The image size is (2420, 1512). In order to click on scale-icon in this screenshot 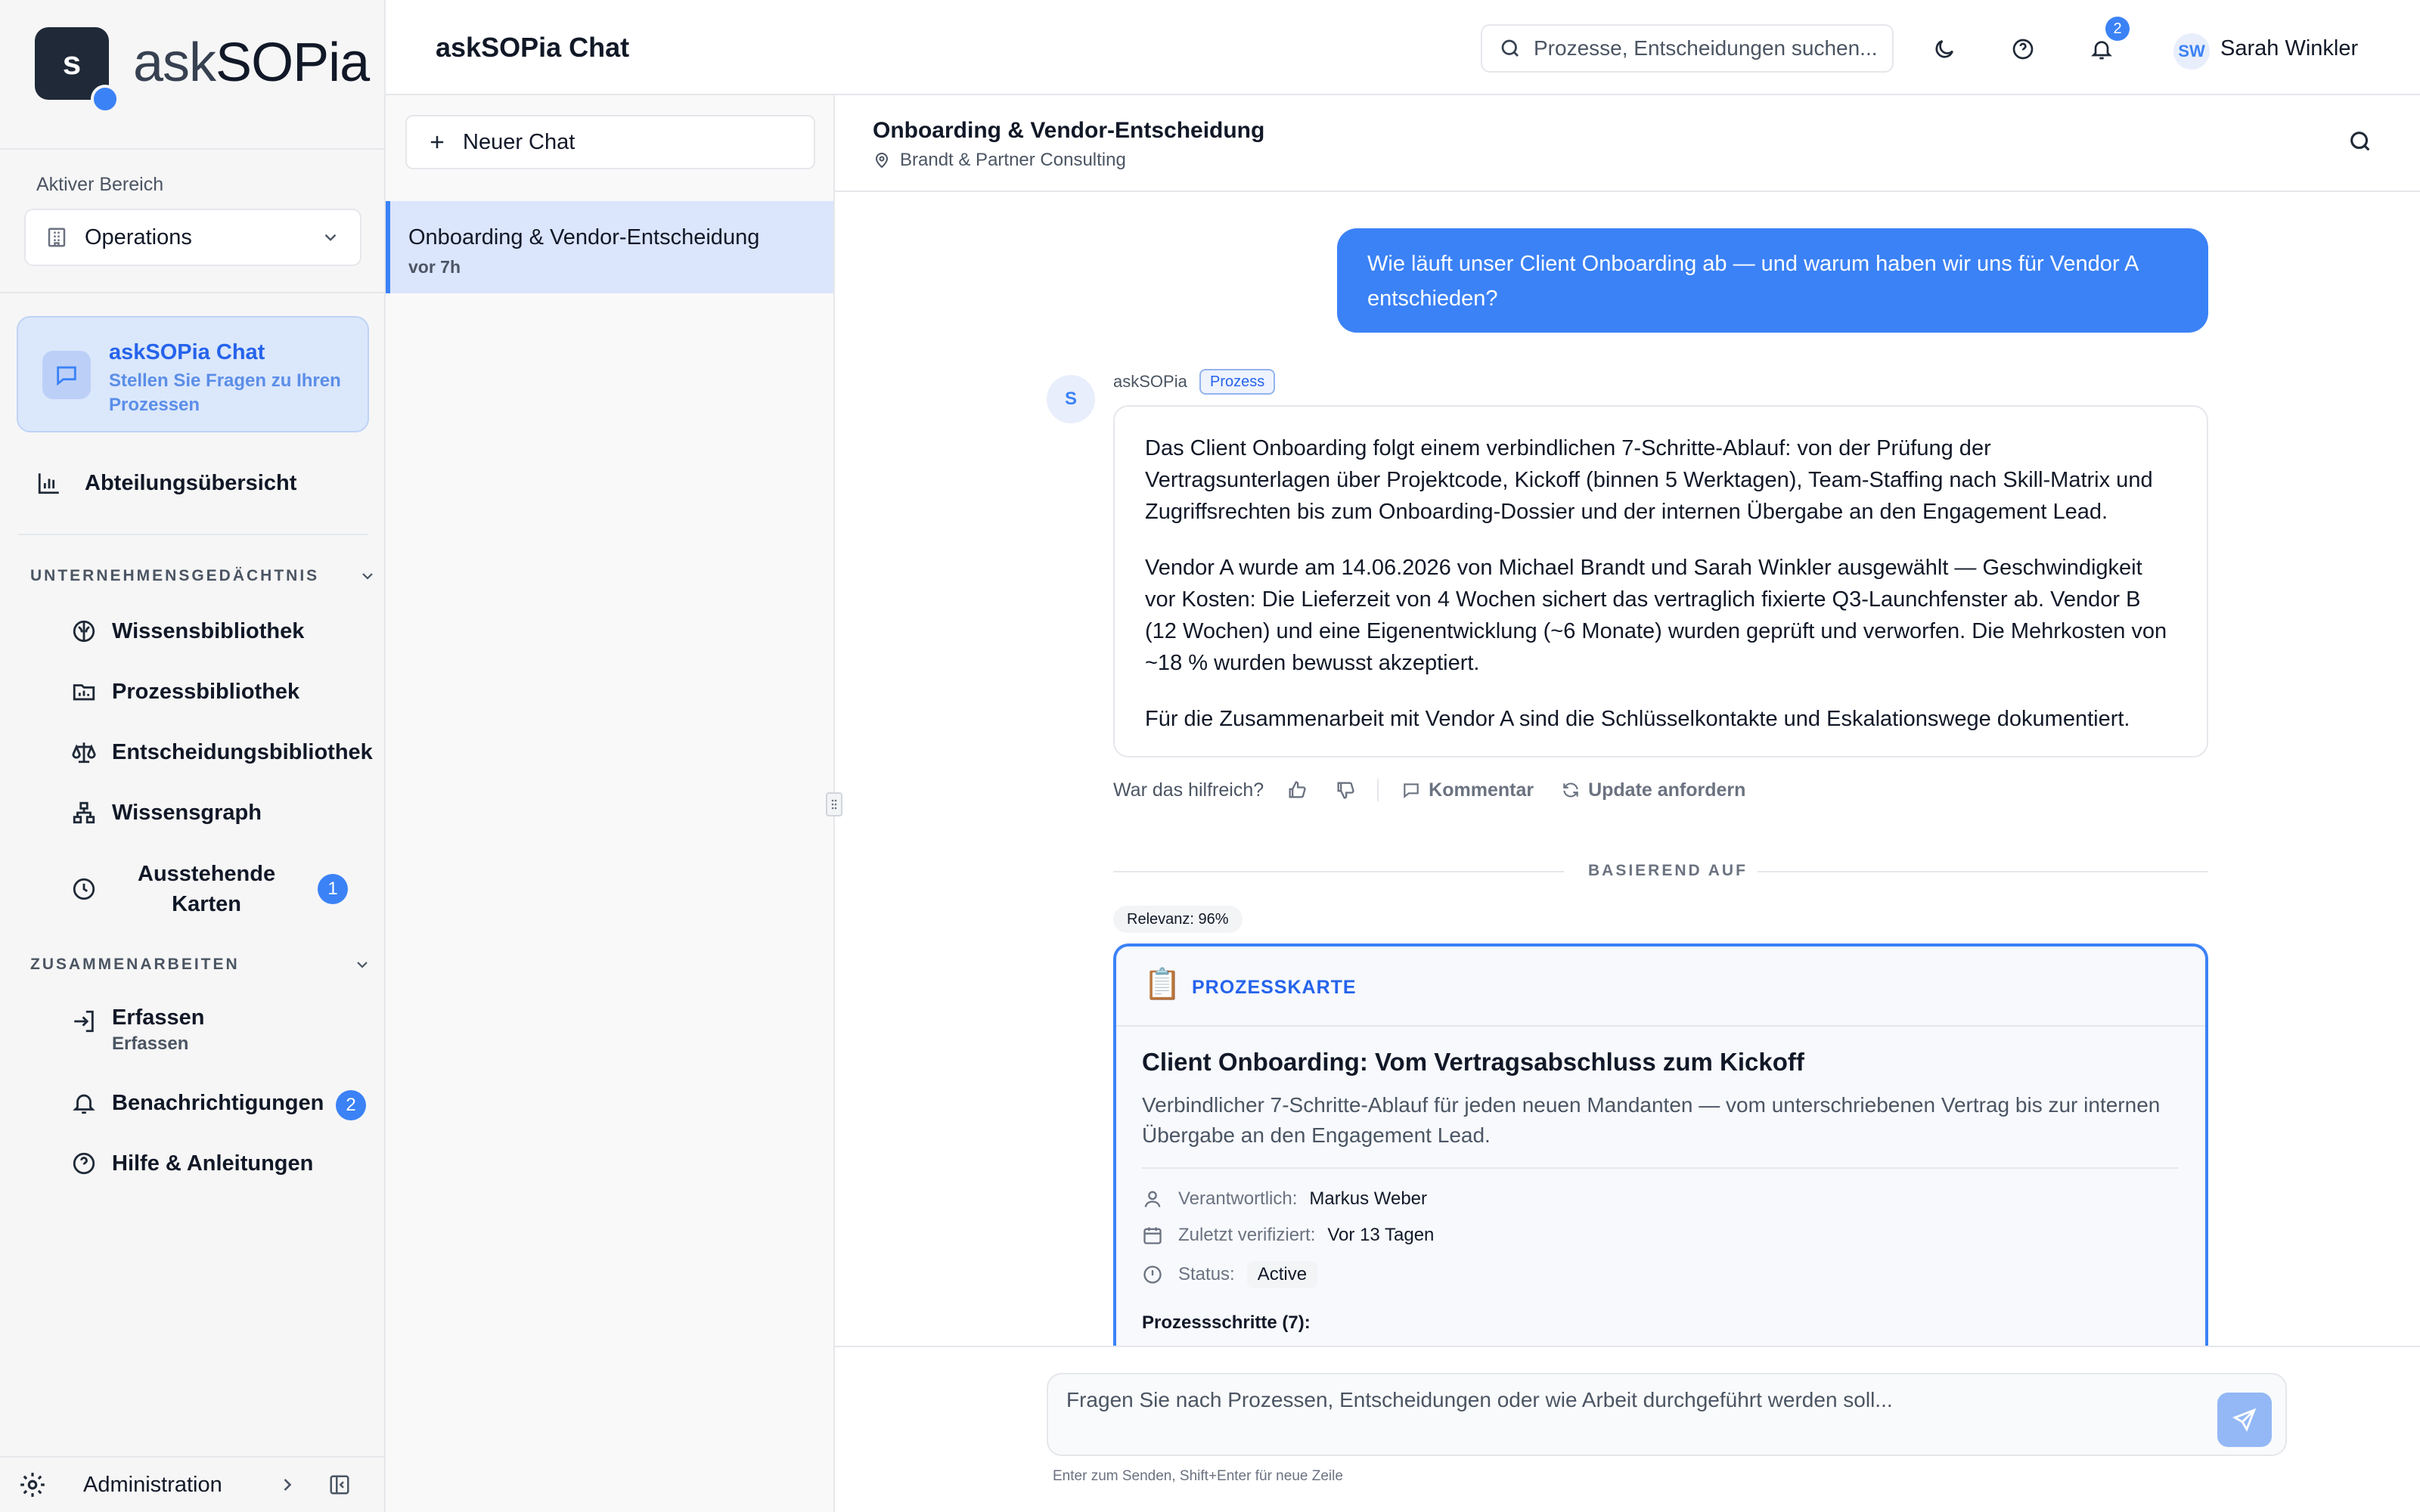, I will do `click(84, 752)`.